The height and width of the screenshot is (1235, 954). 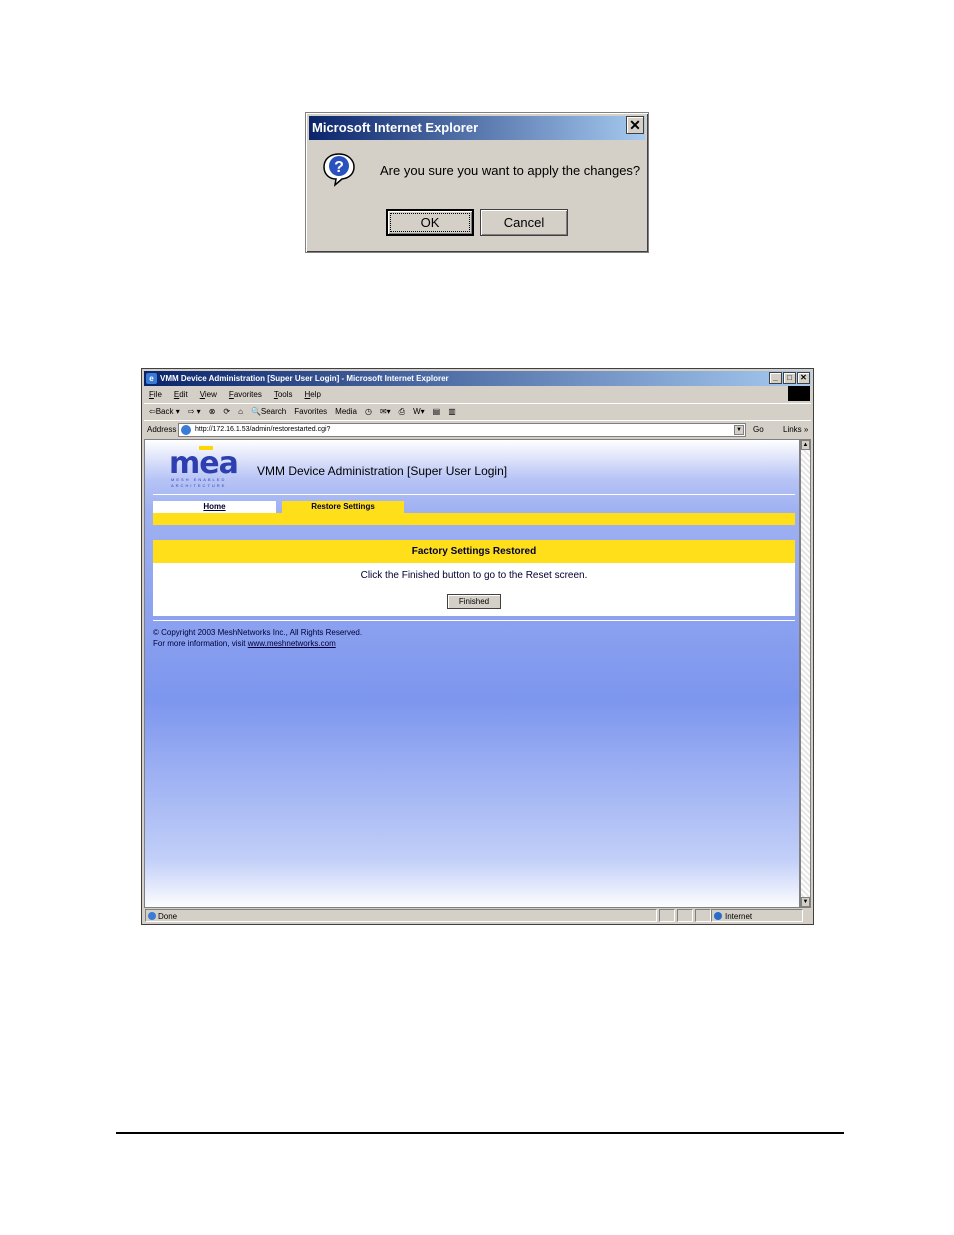 I want to click on links-button: Links », so click(x=795, y=429).